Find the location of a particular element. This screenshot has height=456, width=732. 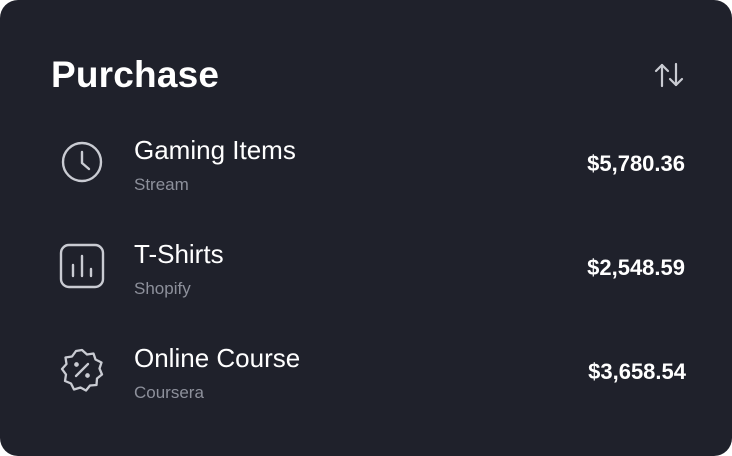

item-amount: $3,658.54 is located at coordinates (637, 371).